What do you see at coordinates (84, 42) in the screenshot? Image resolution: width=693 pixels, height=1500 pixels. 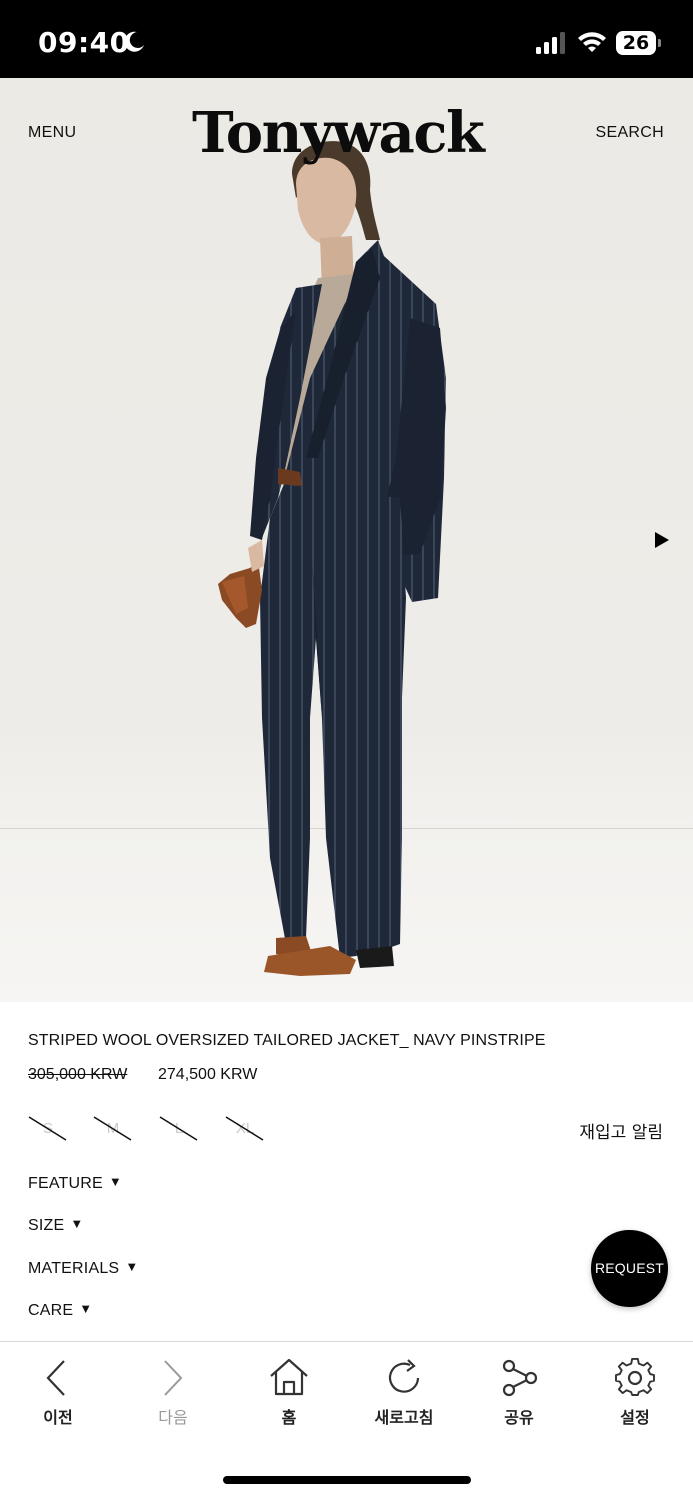 I see `status-time: 09:40` at bounding box center [84, 42].